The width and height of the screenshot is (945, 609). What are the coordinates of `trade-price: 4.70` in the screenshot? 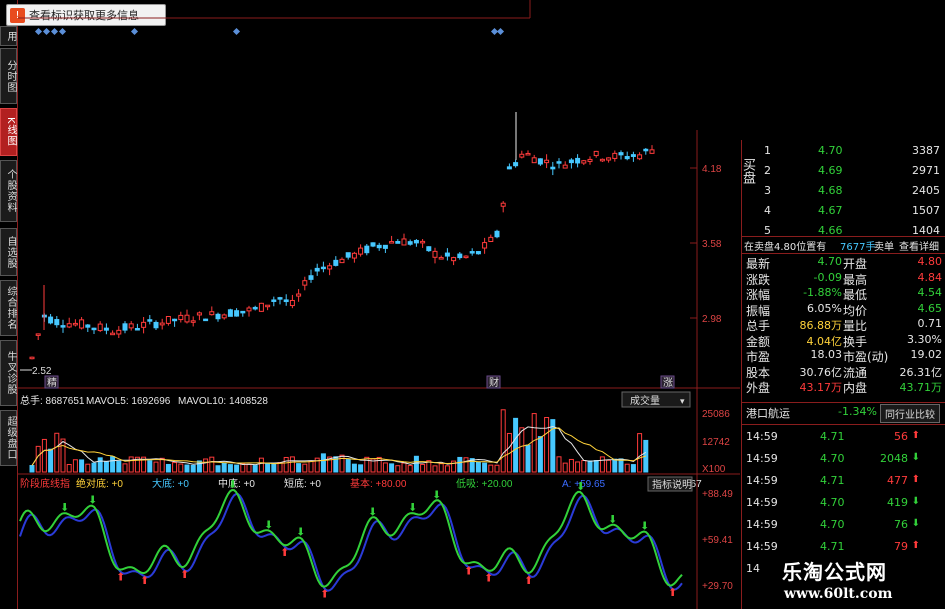 It's located at (832, 524).